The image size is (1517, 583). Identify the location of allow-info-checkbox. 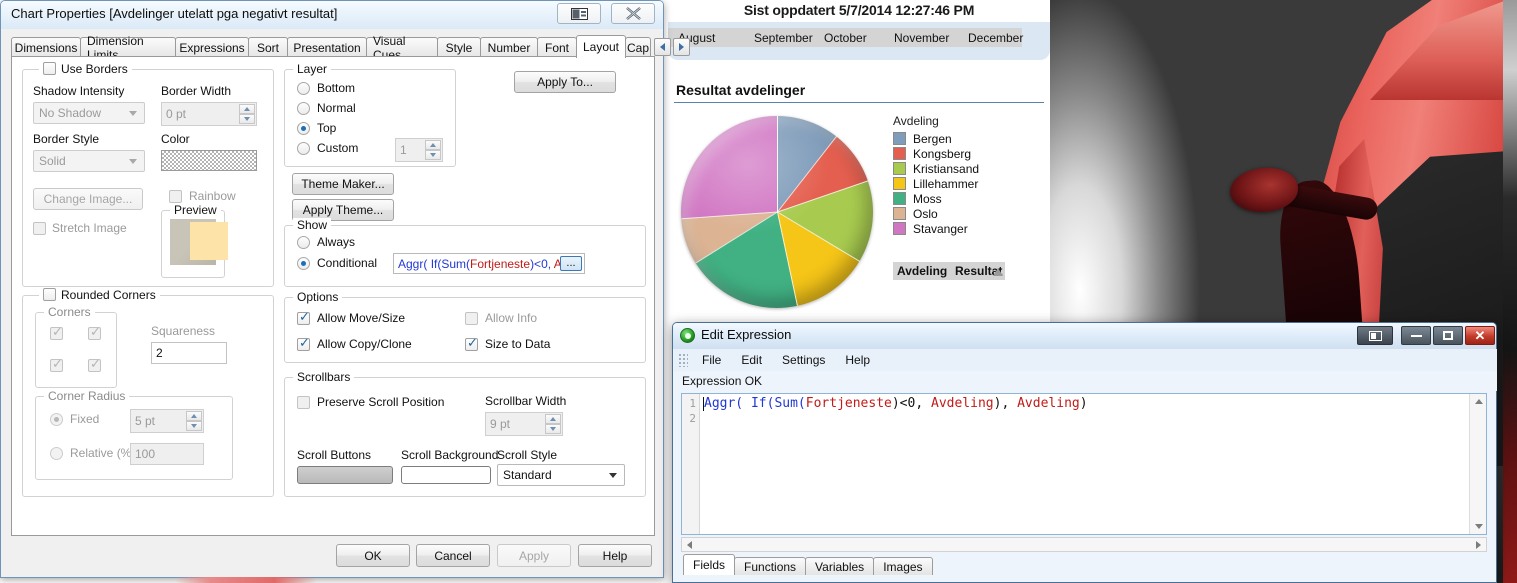
(471, 318).